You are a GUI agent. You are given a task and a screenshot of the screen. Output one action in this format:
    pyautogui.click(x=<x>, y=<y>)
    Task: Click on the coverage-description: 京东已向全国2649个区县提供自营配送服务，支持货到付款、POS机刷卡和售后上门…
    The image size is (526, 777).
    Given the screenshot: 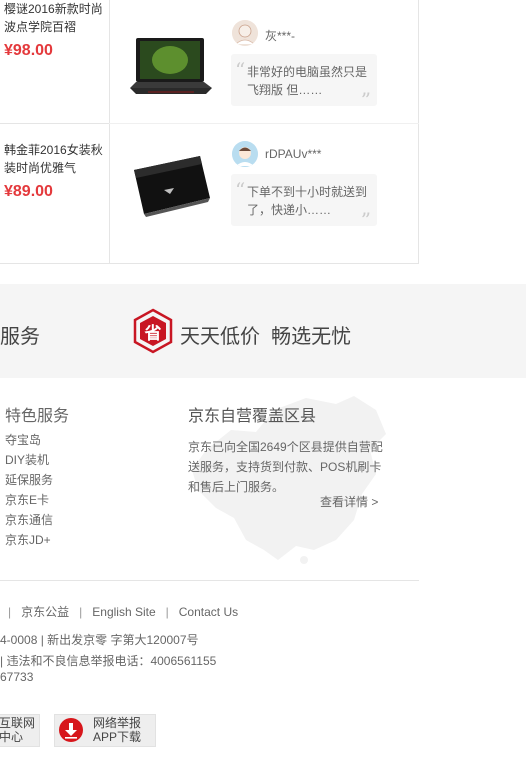 What is the action you would take?
    pyautogui.click(x=285, y=467)
    